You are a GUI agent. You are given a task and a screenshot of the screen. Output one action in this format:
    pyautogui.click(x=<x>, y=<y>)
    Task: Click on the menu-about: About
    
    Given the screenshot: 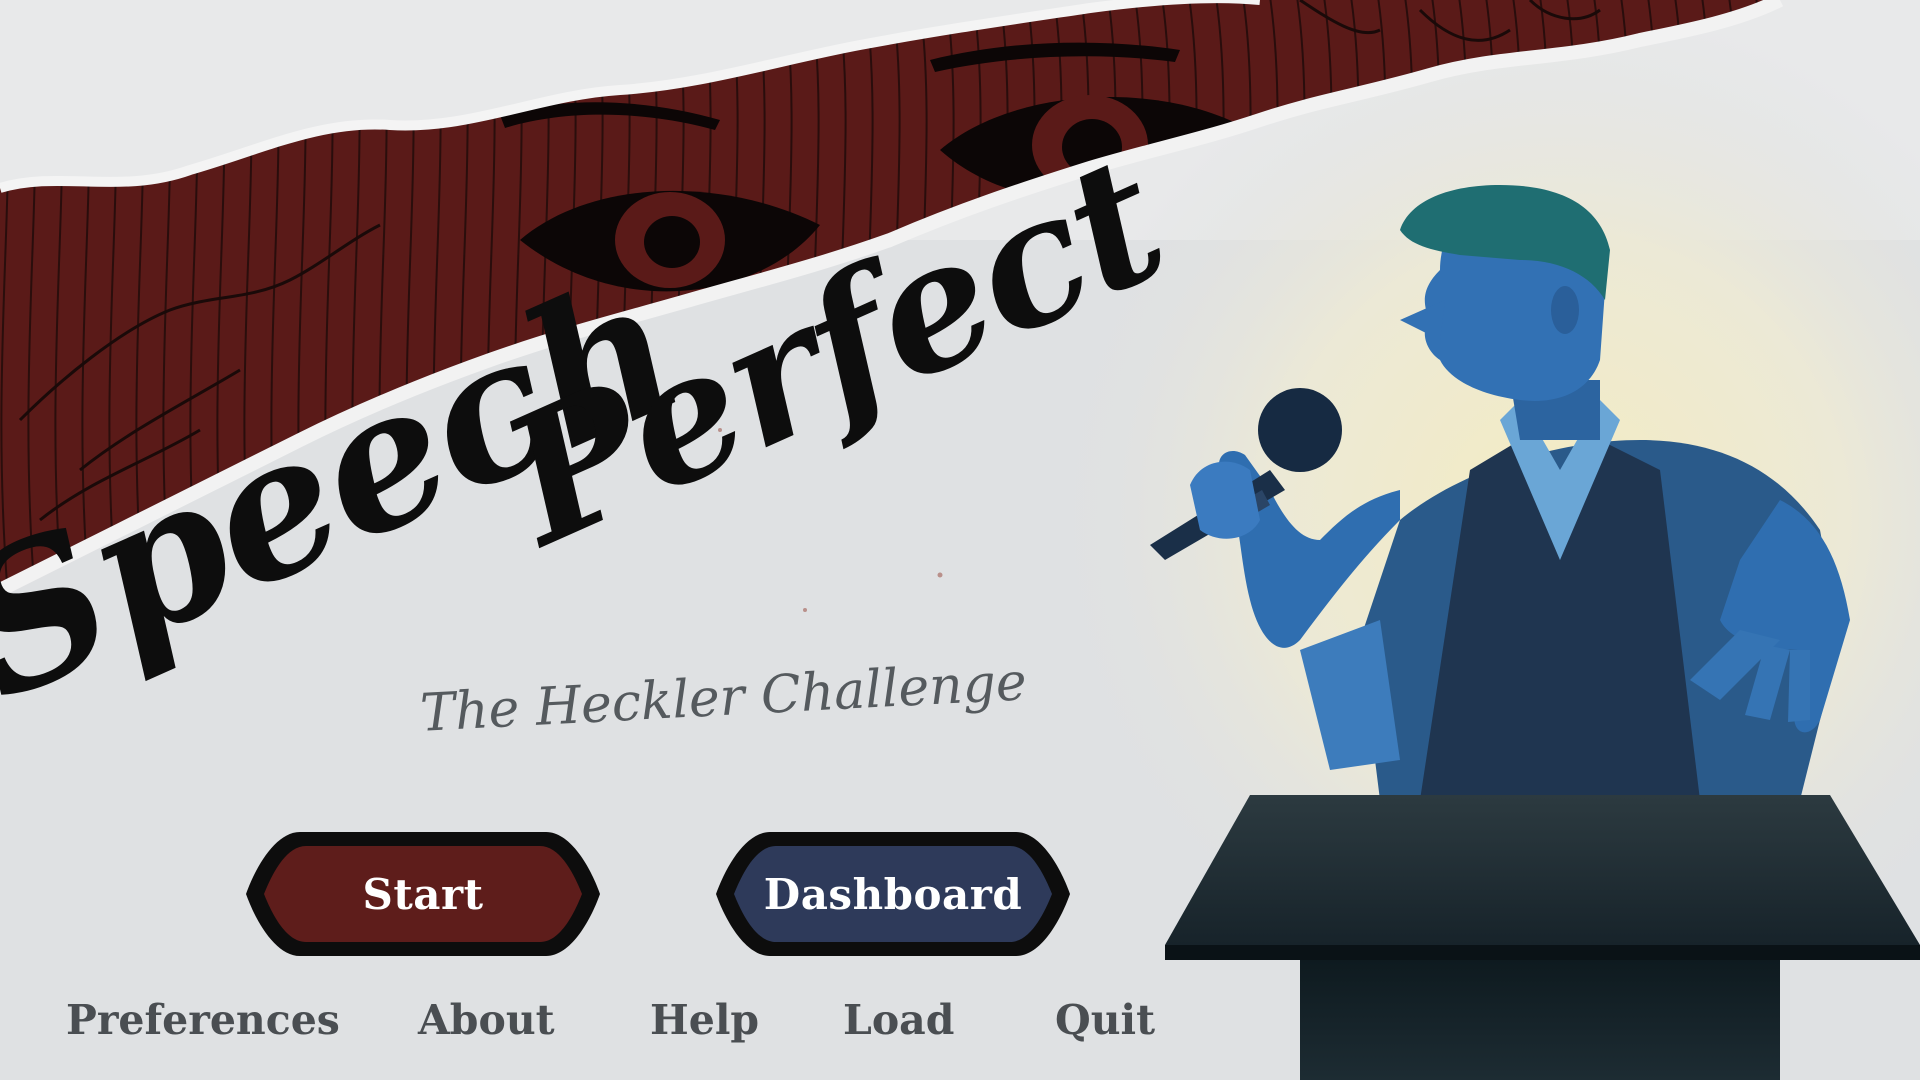 What is the action you would take?
    pyautogui.click(x=486, y=1020)
    